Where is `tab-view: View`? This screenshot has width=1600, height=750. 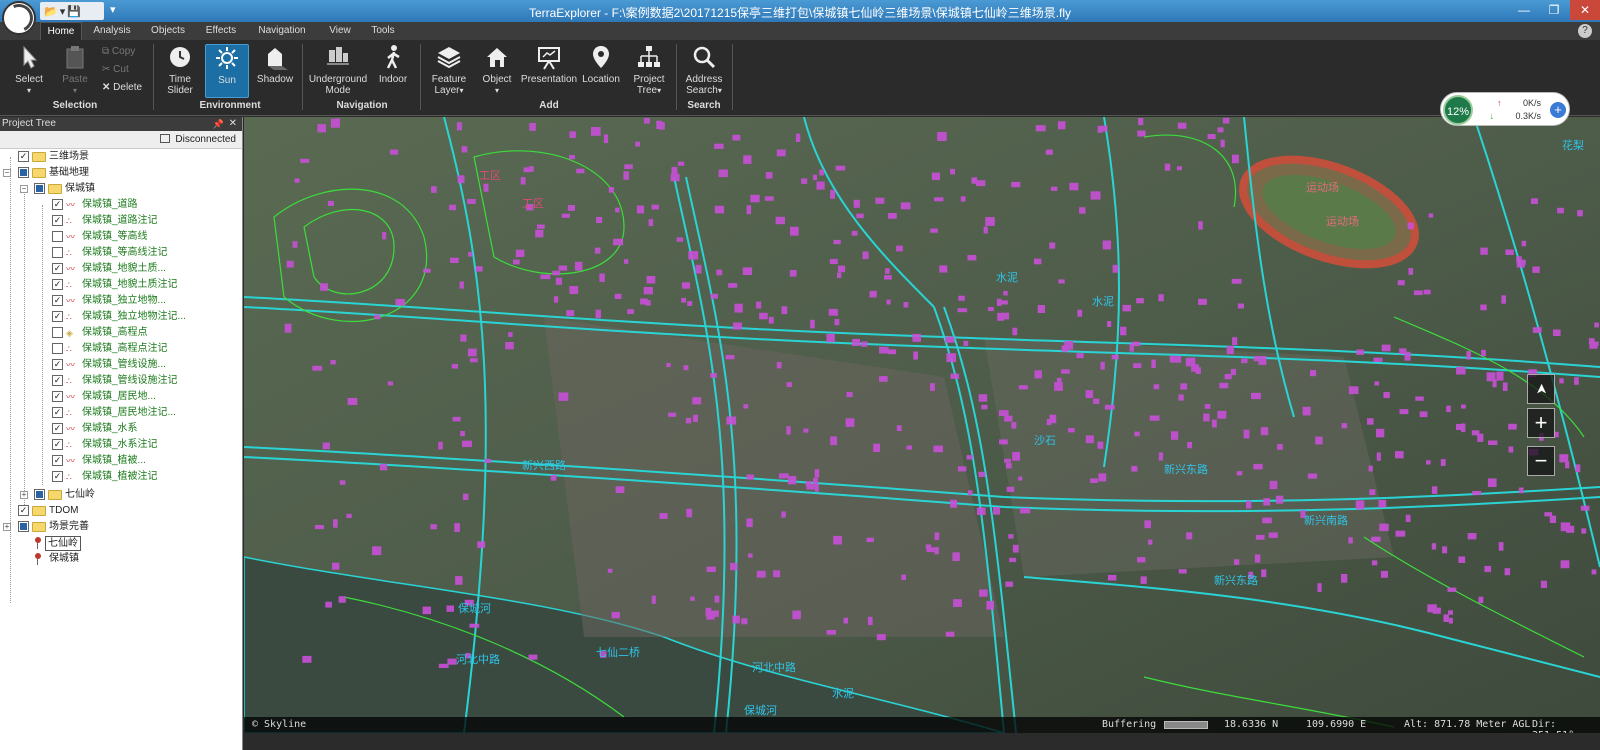 tab-view: View is located at coordinates (340, 31).